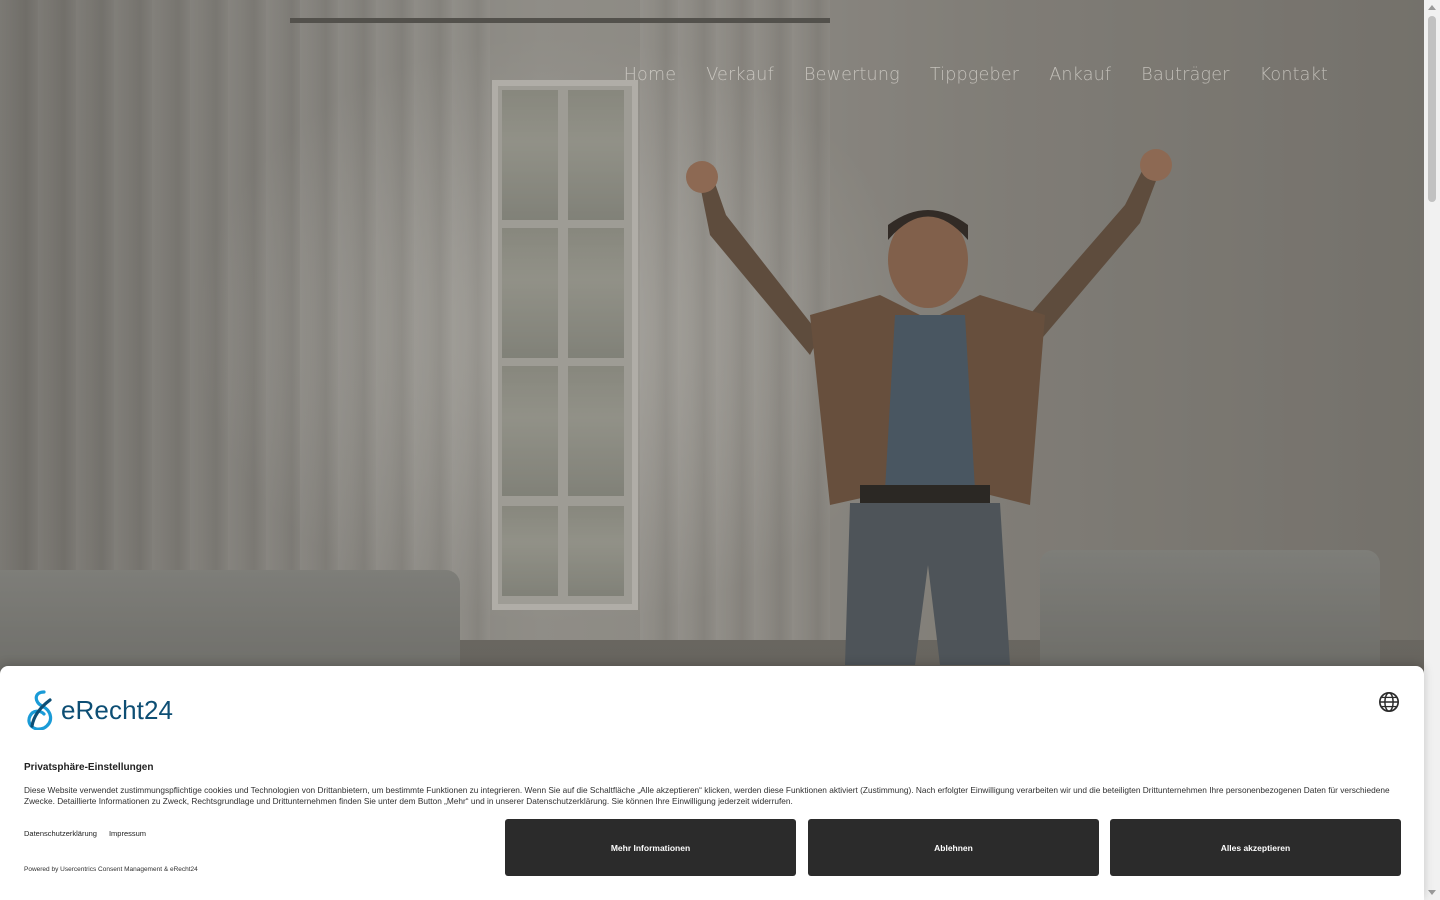 Image resolution: width=1440 pixels, height=900 pixels. Describe the element at coordinates (650, 847) in the screenshot. I see `more-info-button: Mehr Informationen` at that location.